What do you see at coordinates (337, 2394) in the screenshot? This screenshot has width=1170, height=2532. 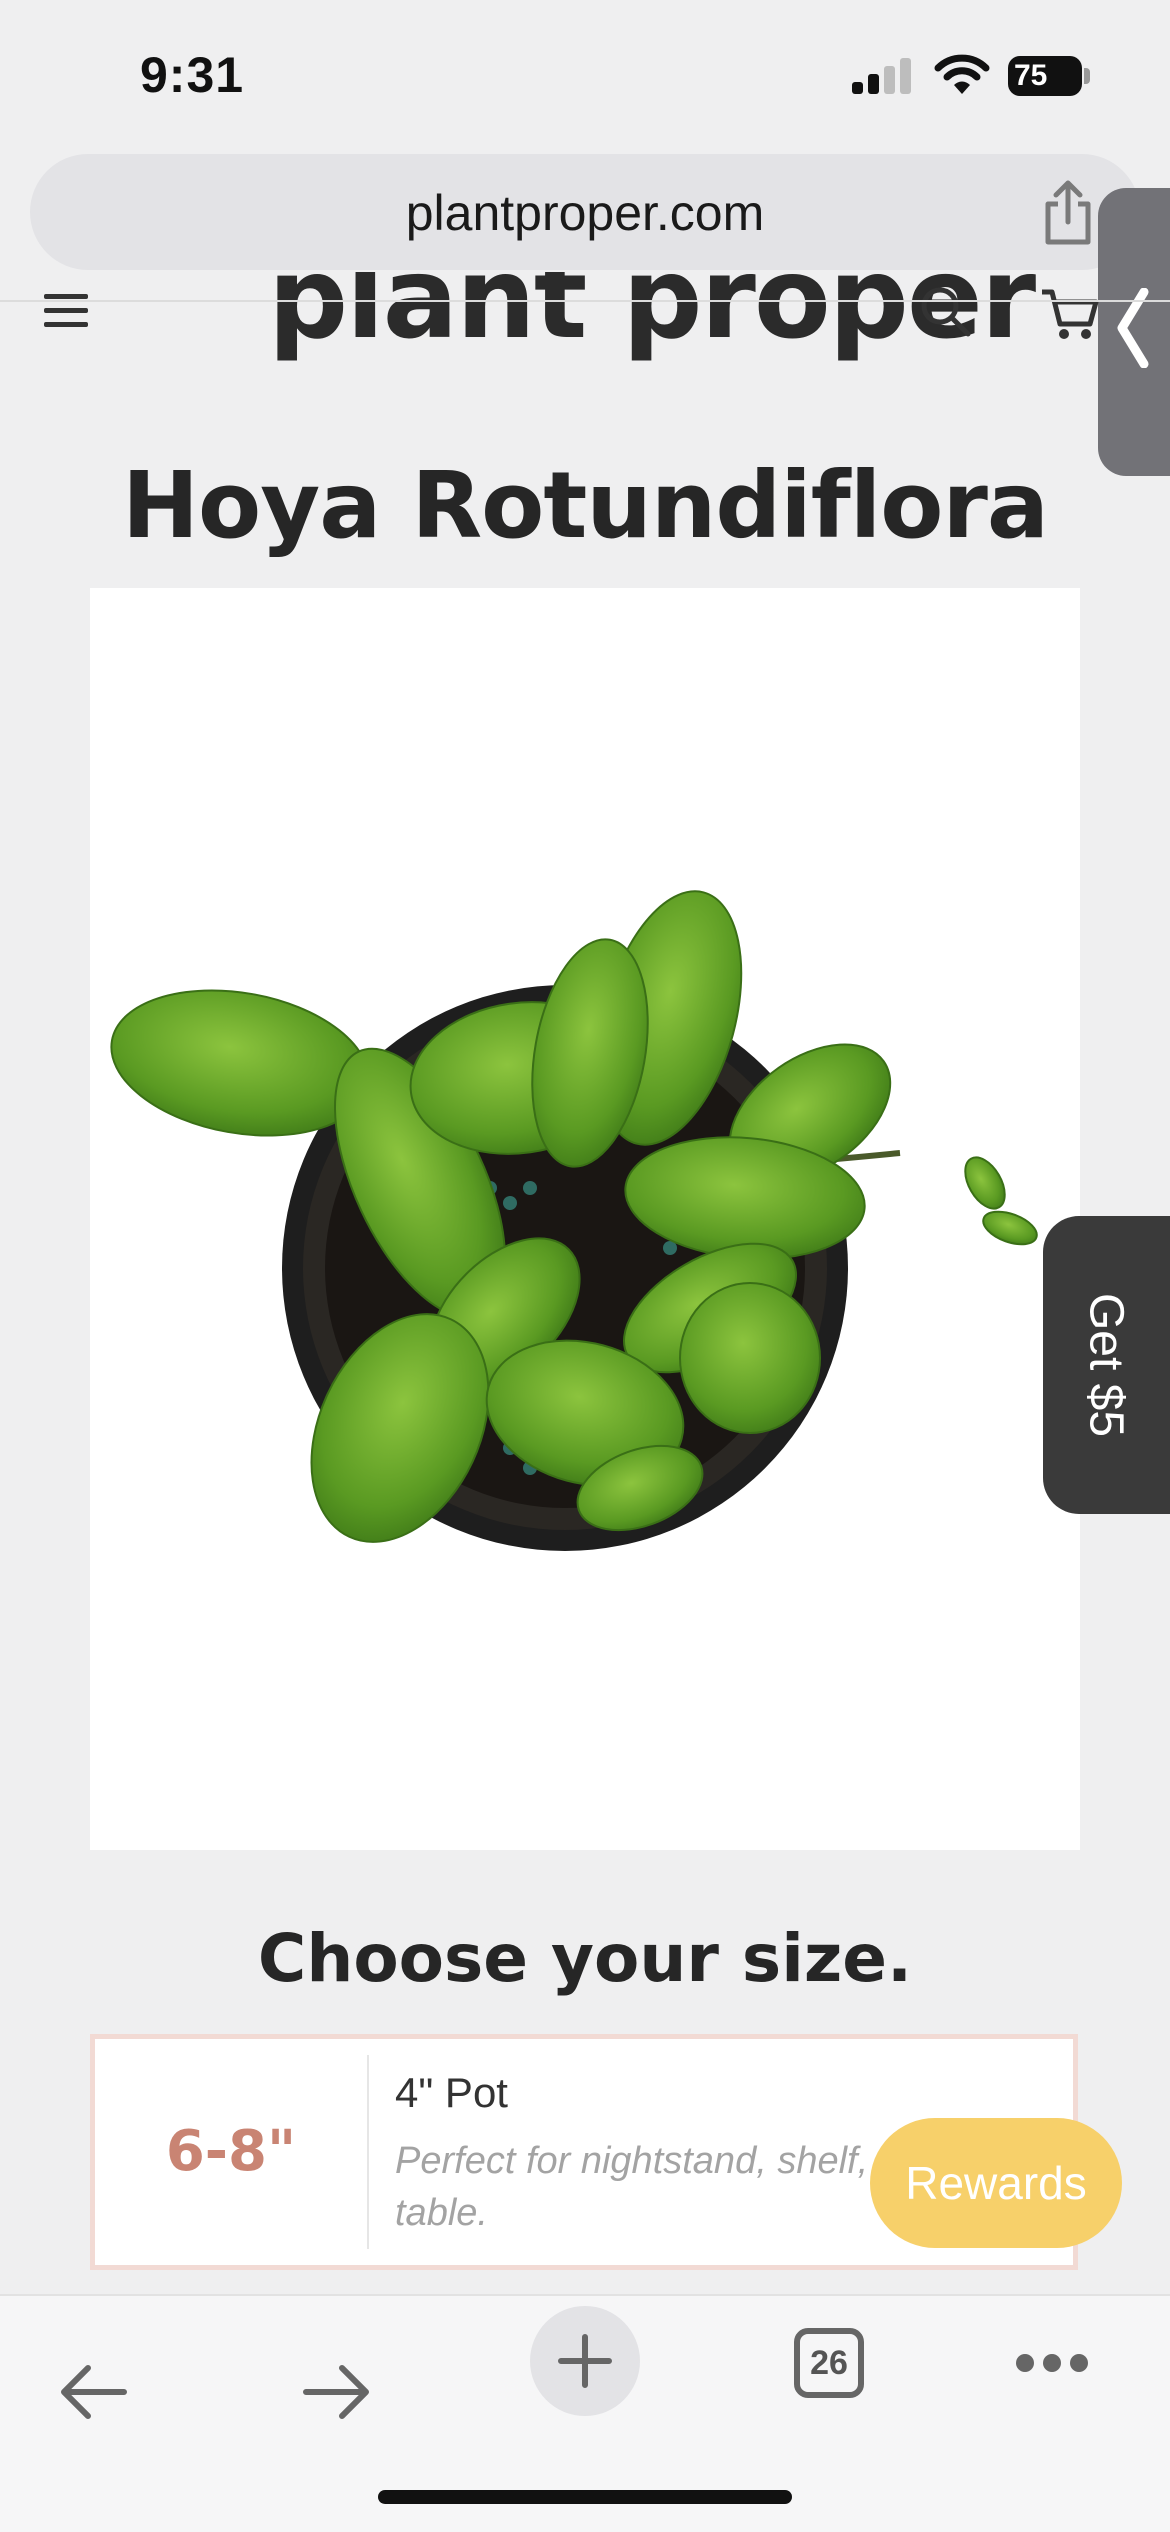 I see `forward-arrow-icon` at bounding box center [337, 2394].